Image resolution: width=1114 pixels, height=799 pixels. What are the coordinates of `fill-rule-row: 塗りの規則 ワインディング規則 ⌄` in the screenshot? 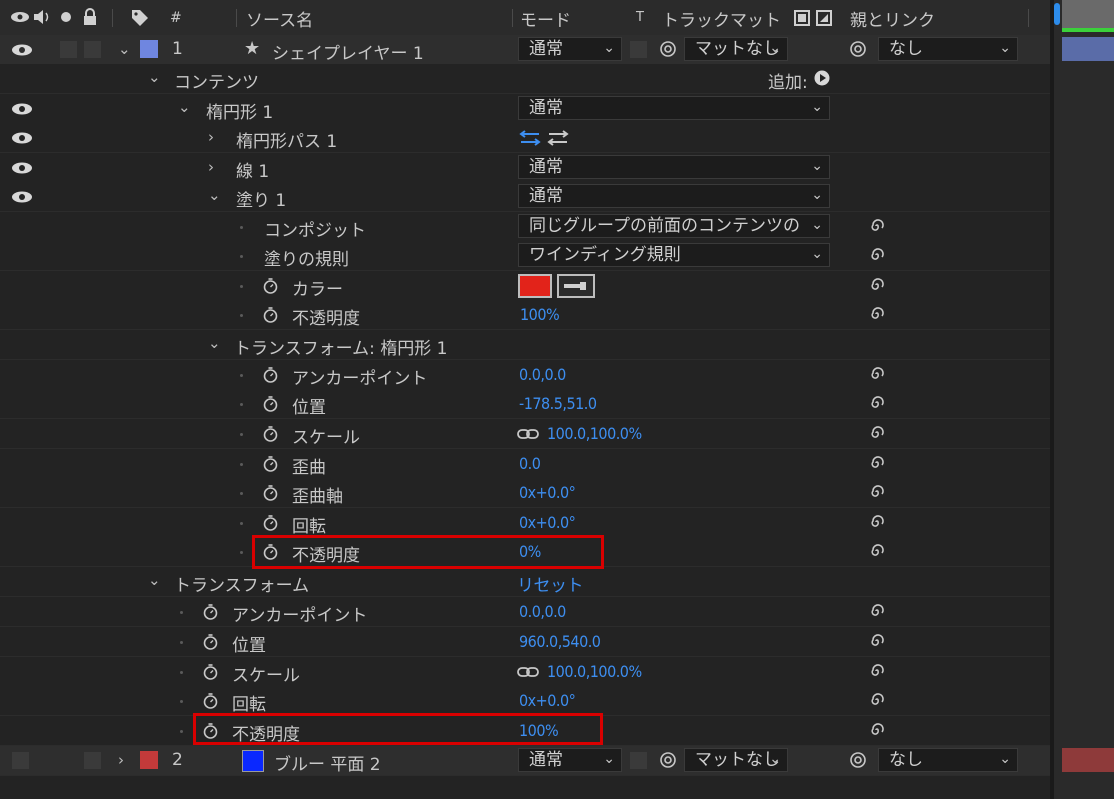 It's located at (525, 256).